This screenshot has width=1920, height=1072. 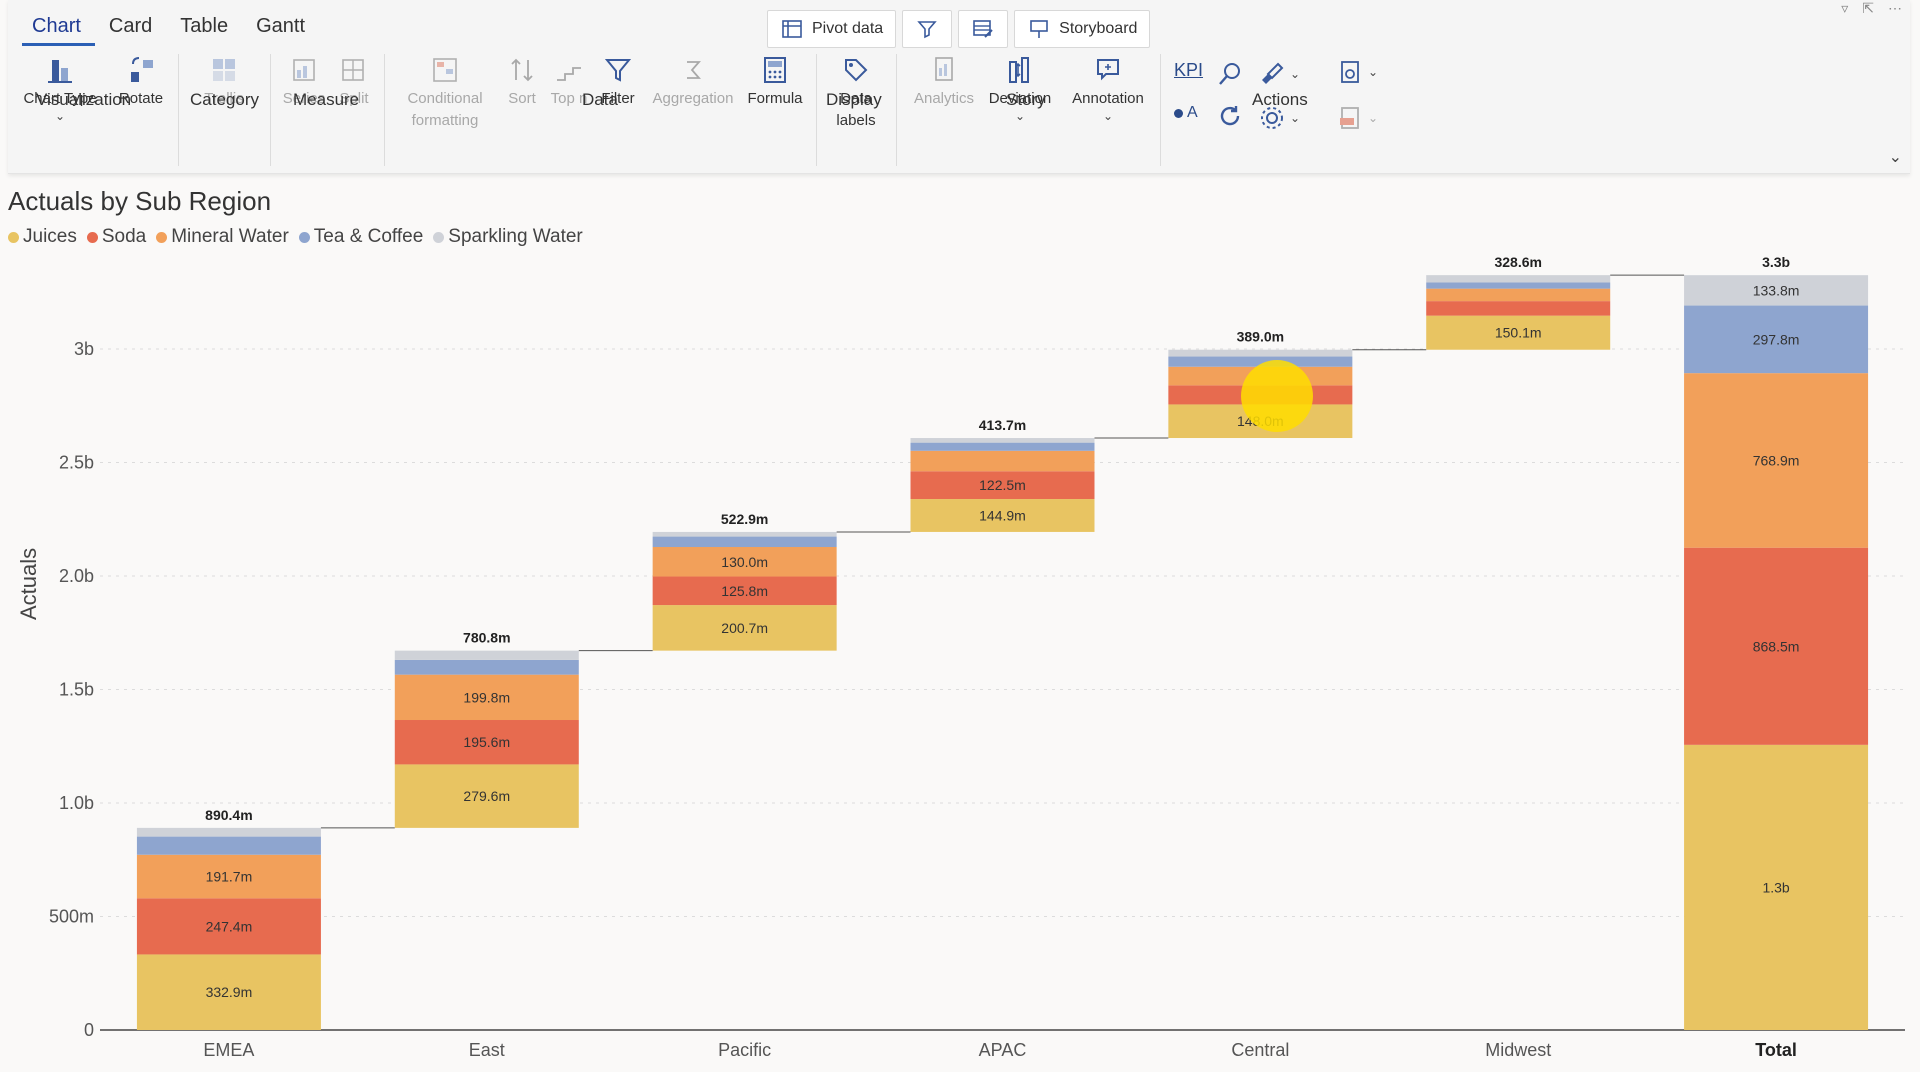 What do you see at coordinates (854, 99) in the screenshot?
I see `group-label-display: Display` at bounding box center [854, 99].